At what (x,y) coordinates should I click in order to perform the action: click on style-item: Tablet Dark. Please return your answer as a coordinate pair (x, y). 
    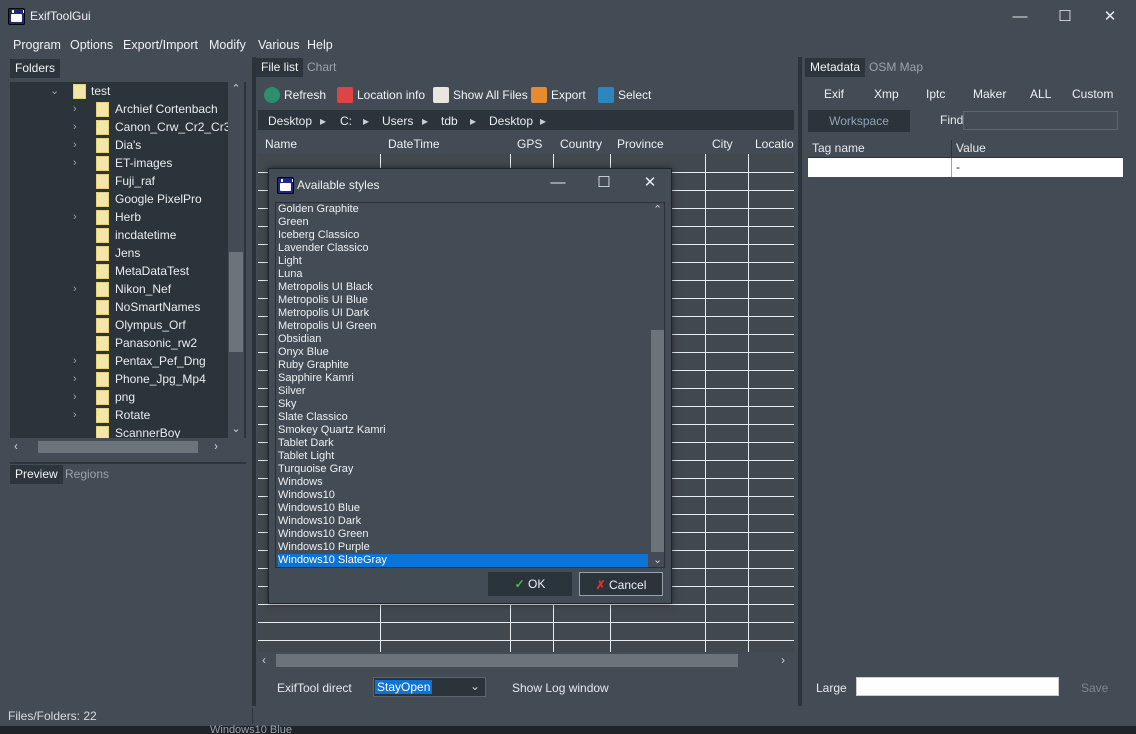
    Looking at the image, I should click on (463, 443).